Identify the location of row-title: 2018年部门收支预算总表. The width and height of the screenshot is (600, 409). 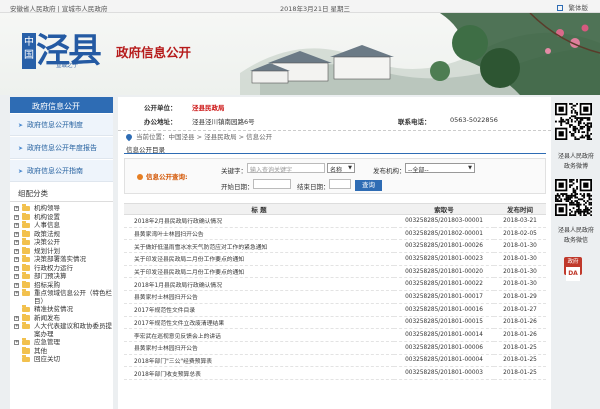
(259, 373).